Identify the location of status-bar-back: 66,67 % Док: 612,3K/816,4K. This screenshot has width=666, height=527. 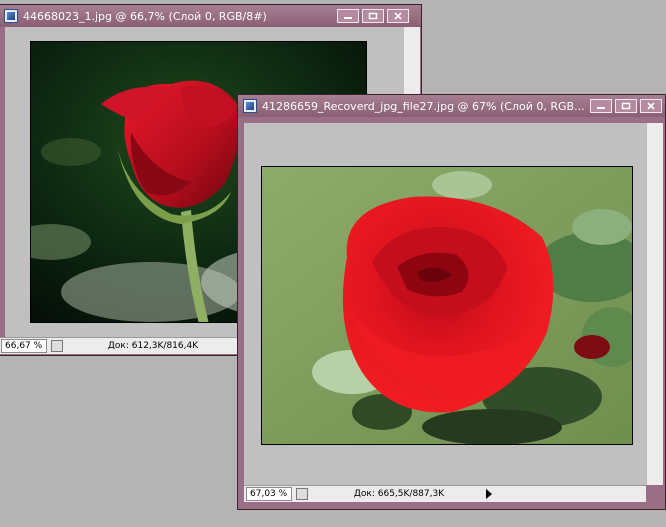
(119, 345).